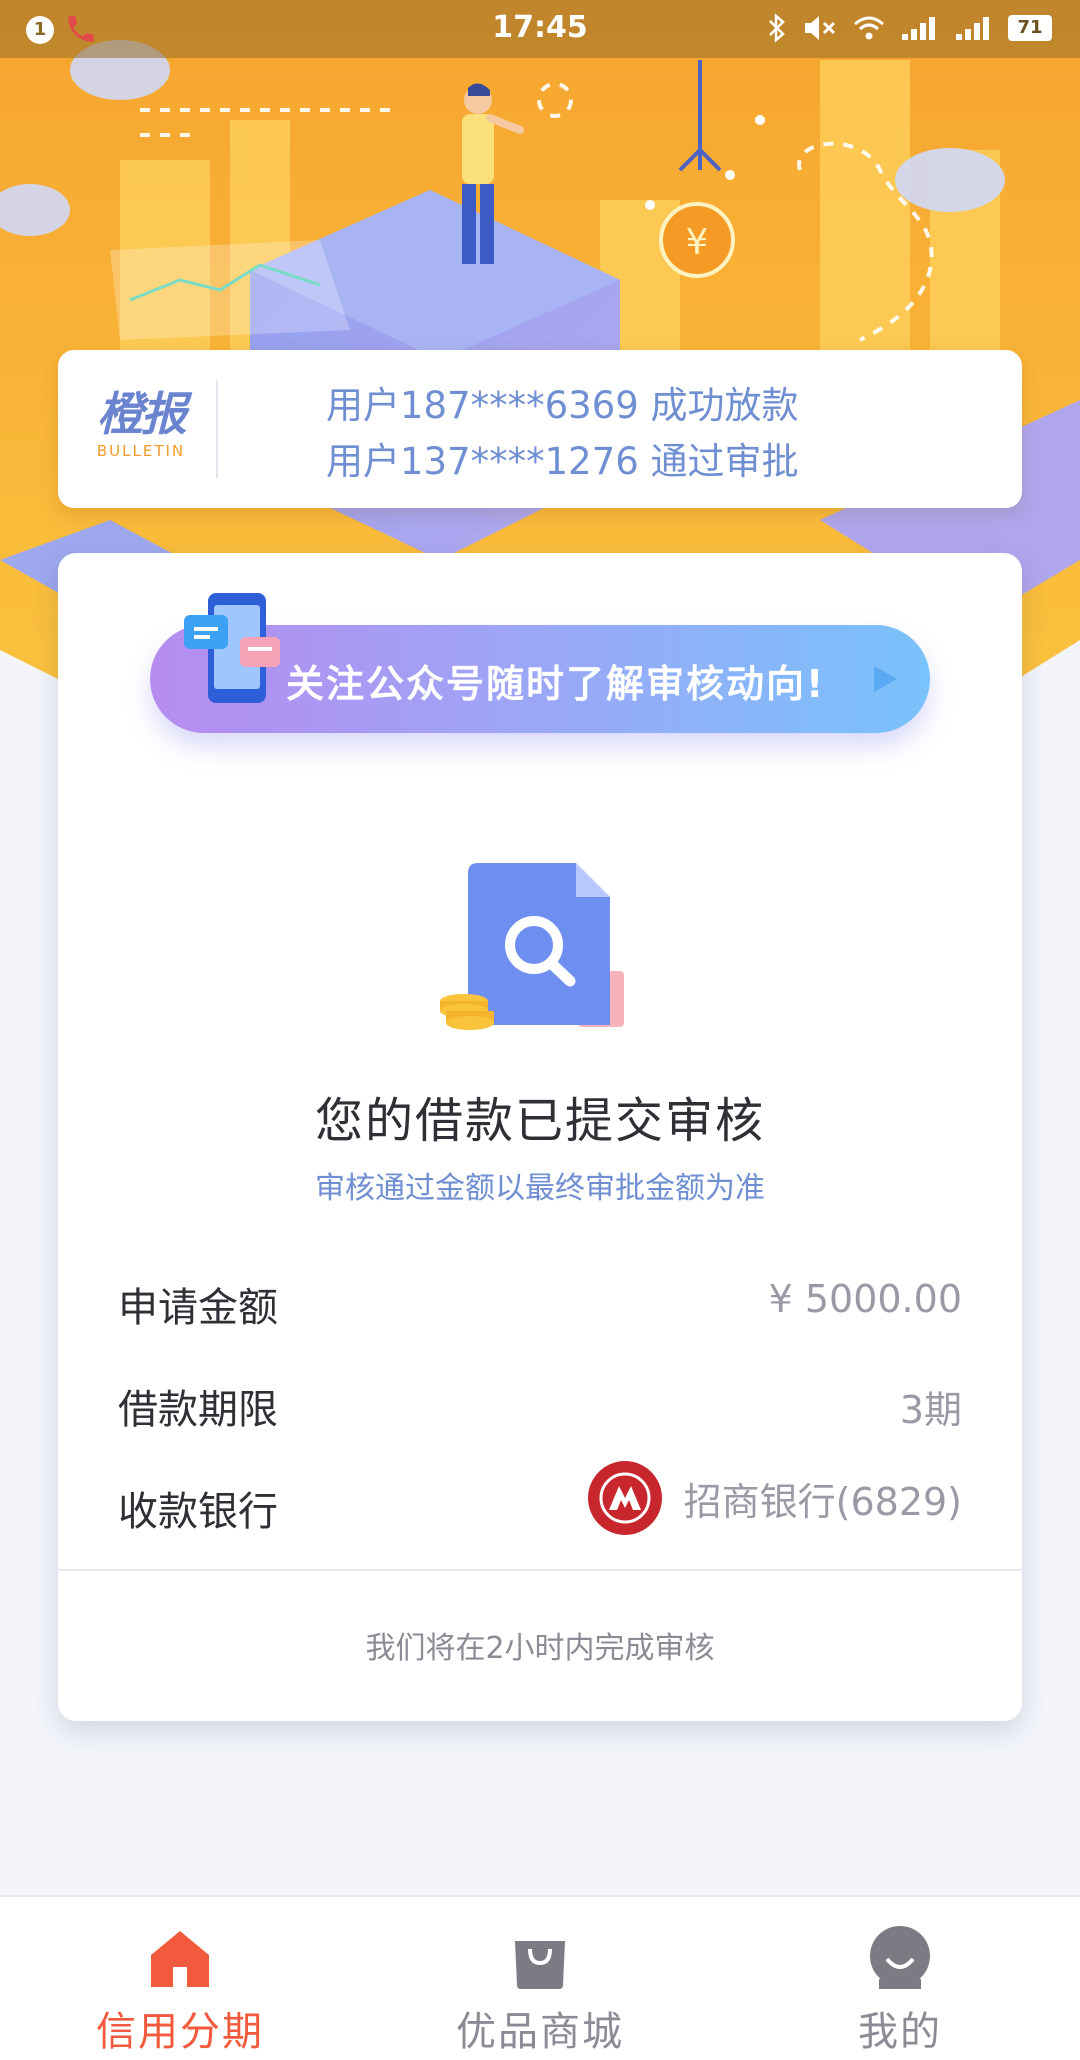  Describe the element at coordinates (900, 1957) in the screenshot. I see `profile-icon` at that location.